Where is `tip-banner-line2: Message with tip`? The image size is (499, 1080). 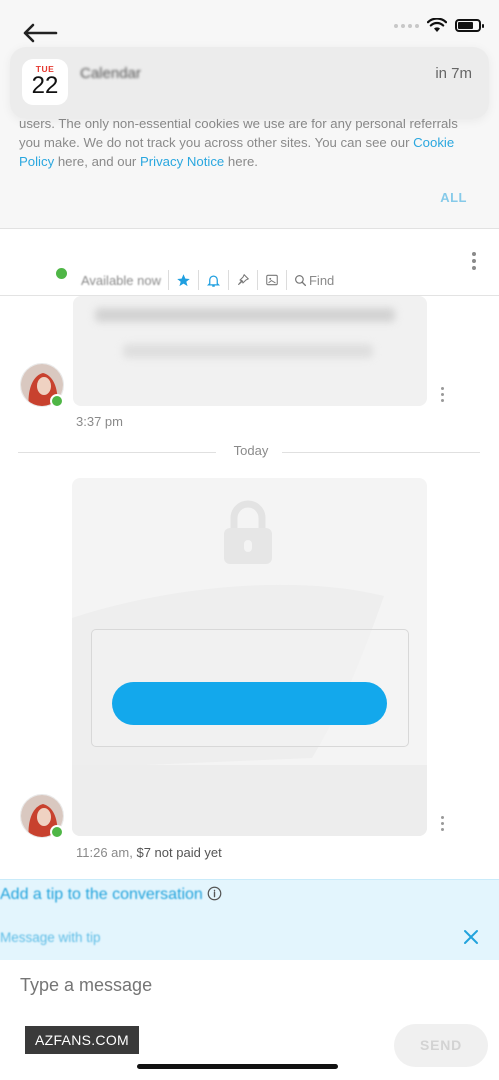
tip-banner-line2: Message with tip is located at coordinates (50, 937).